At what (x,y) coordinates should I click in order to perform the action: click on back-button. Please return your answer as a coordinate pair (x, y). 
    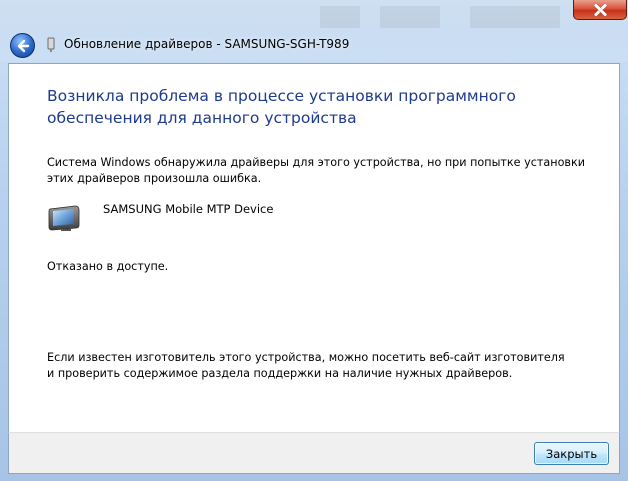
    Looking at the image, I should click on (22, 45).